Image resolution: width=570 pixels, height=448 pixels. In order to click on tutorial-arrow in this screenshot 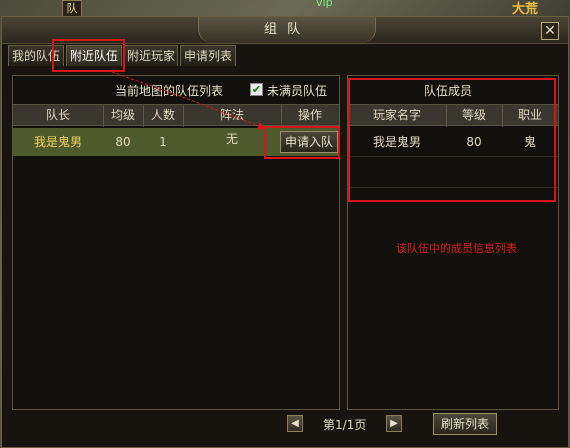, I will do `click(188, 100)`.